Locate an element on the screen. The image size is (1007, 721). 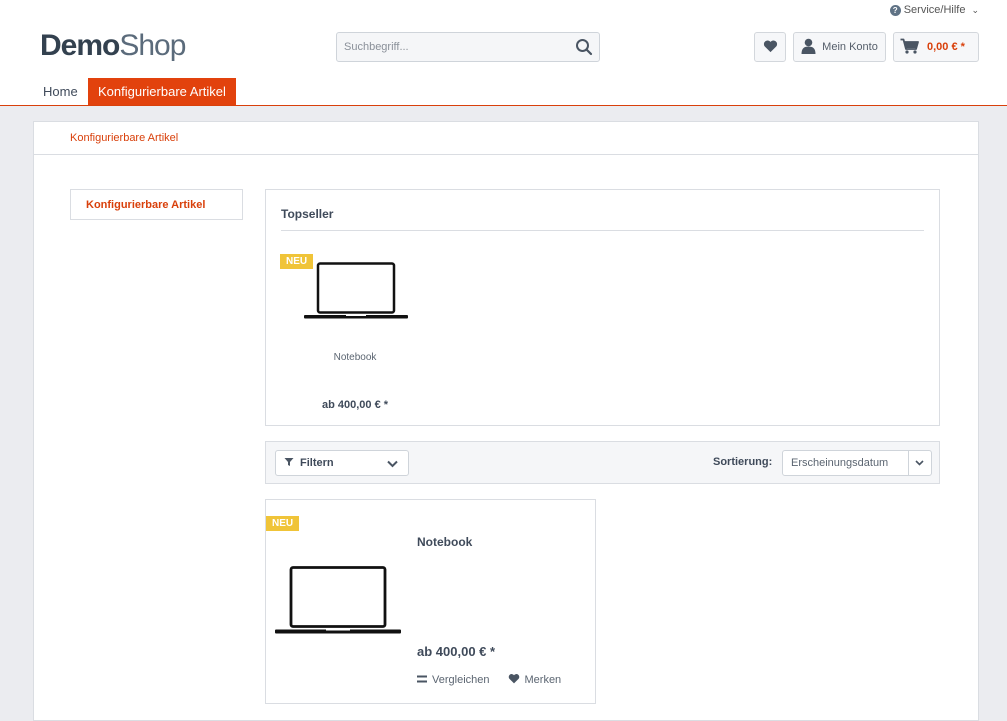
logo-bold: Demo is located at coordinates (80, 45).